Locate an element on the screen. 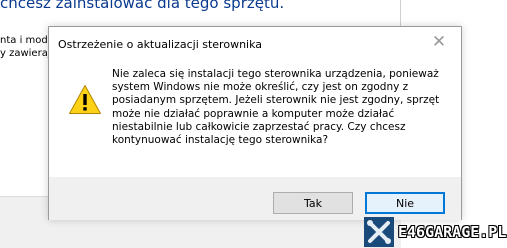 This screenshot has height=248, width=507. close-icon: ✕ is located at coordinates (439, 42).